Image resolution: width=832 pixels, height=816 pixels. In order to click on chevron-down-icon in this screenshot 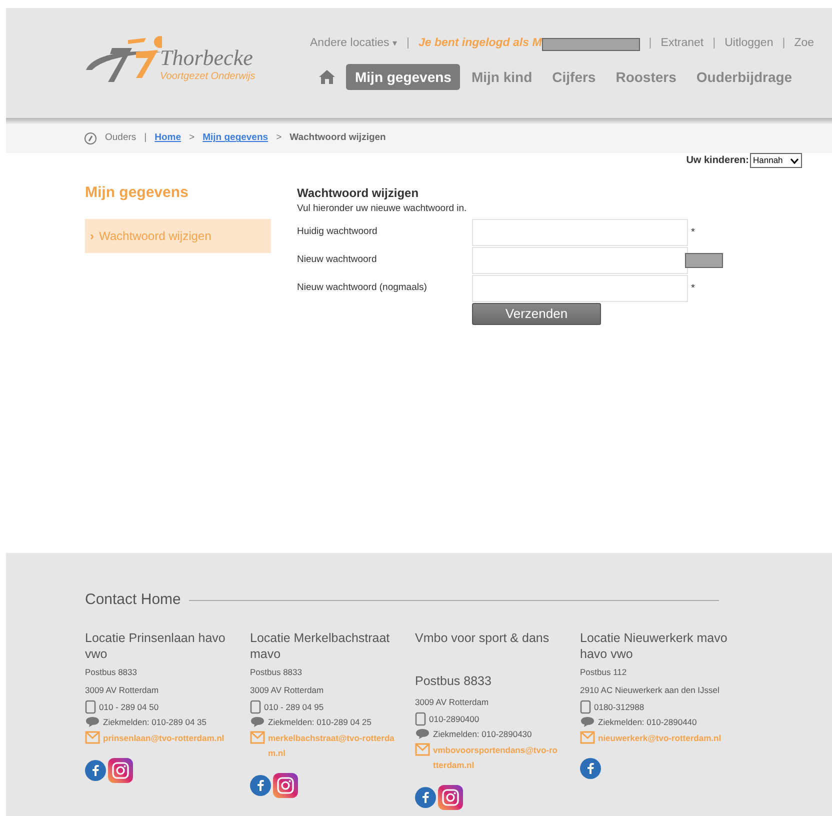, I will do `click(794, 161)`.